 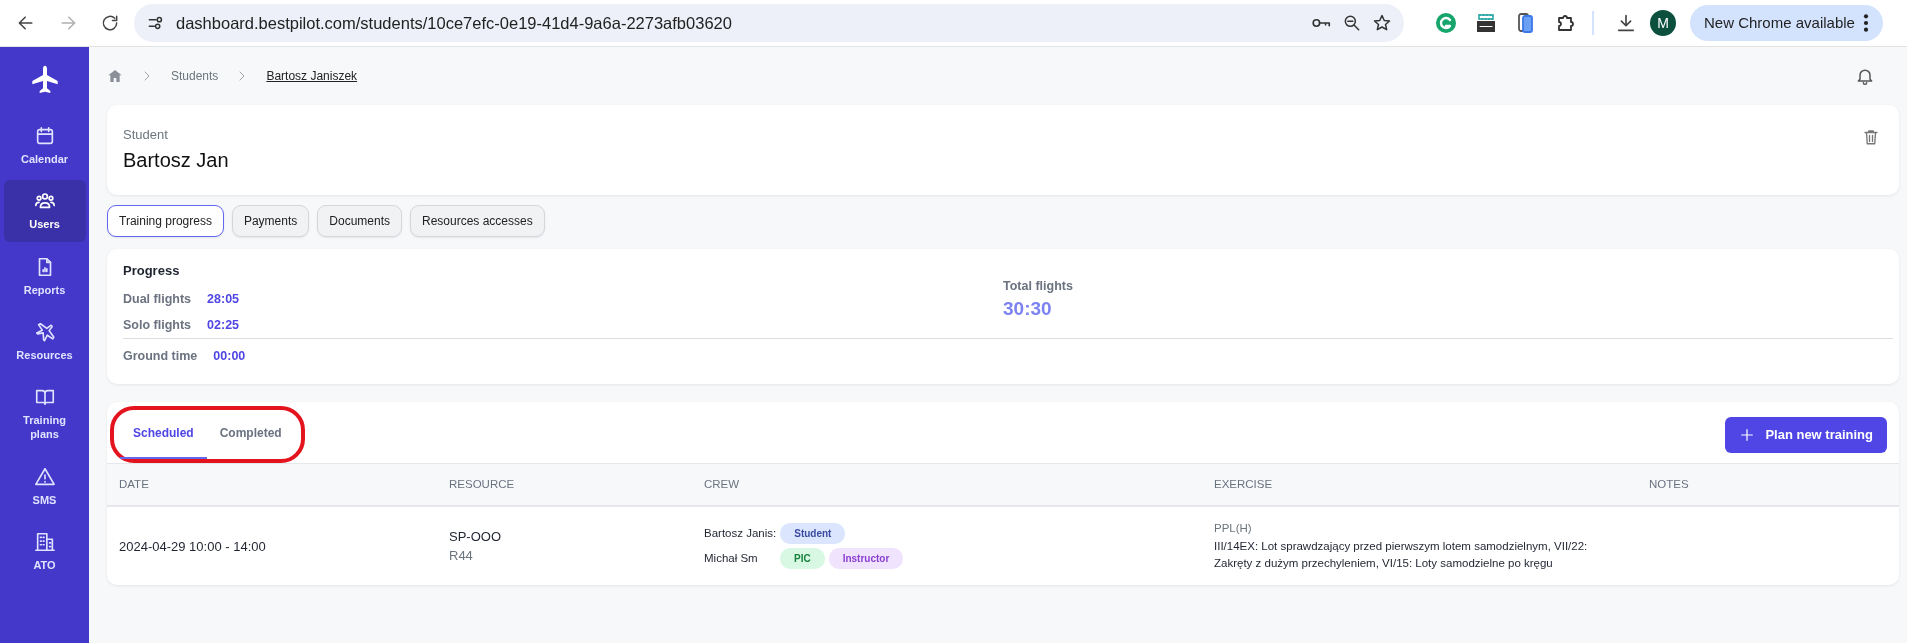 I want to click on breadcrumb-link: Bartosz Janiszek, so click(x=312, y=76).